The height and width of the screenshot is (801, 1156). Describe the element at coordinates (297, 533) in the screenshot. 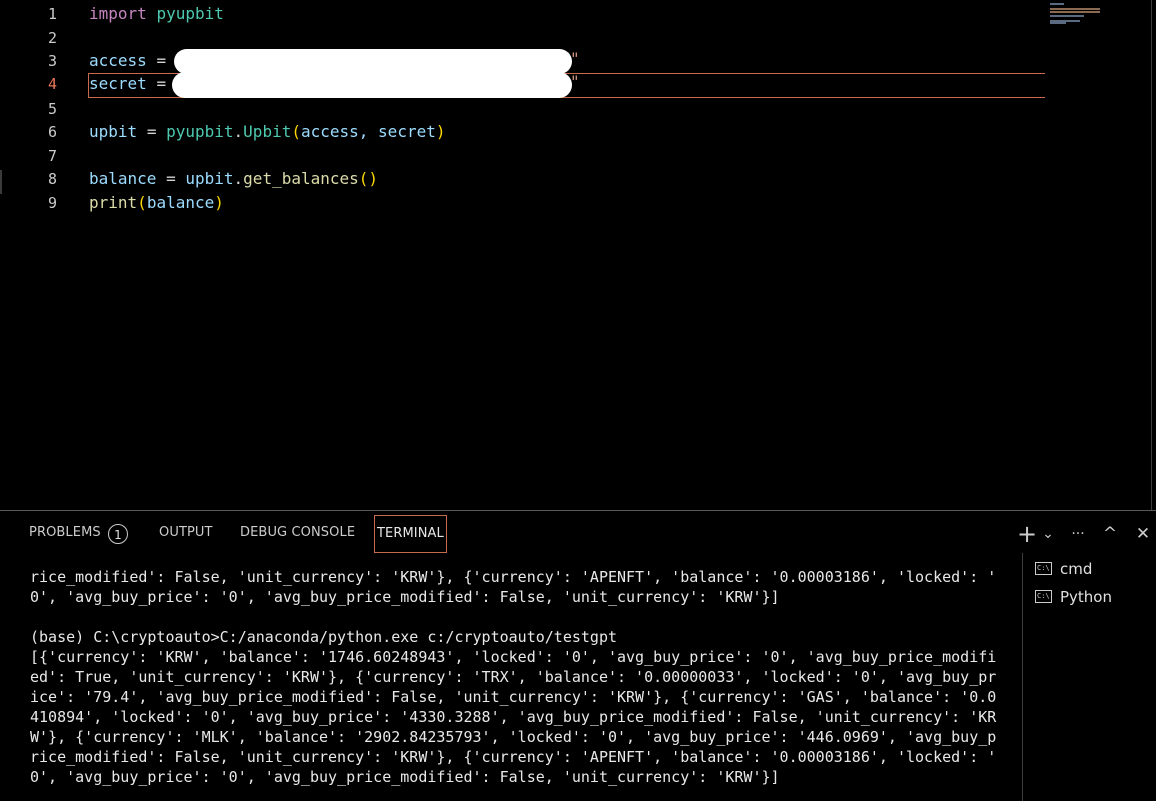

I see `tab-debug-console: DEBUG CONSOLE` at that location.